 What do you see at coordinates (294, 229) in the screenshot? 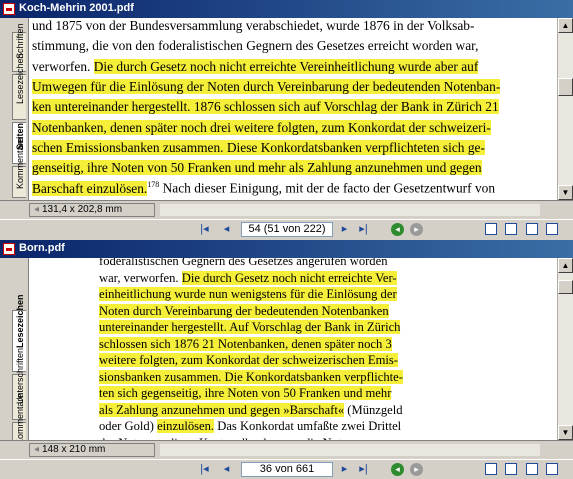
I see `page-info: (51 von 222)` at bounding box center [294, 229].